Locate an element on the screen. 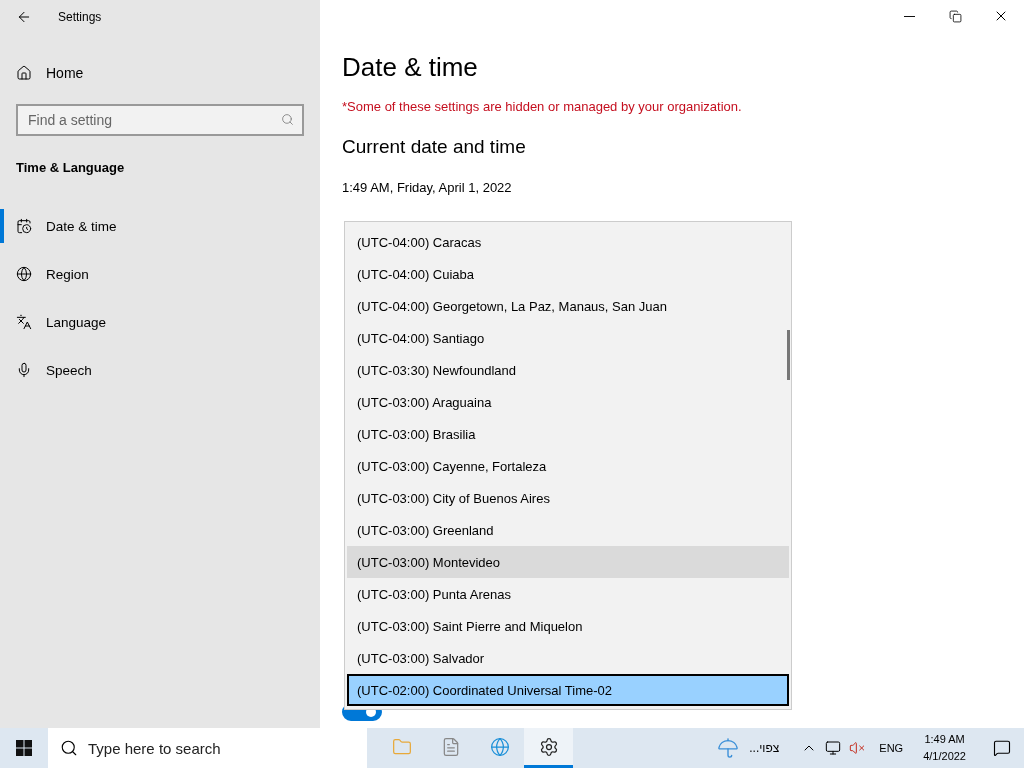  section-heading: Current date and time is located at coordinates (434, 147).